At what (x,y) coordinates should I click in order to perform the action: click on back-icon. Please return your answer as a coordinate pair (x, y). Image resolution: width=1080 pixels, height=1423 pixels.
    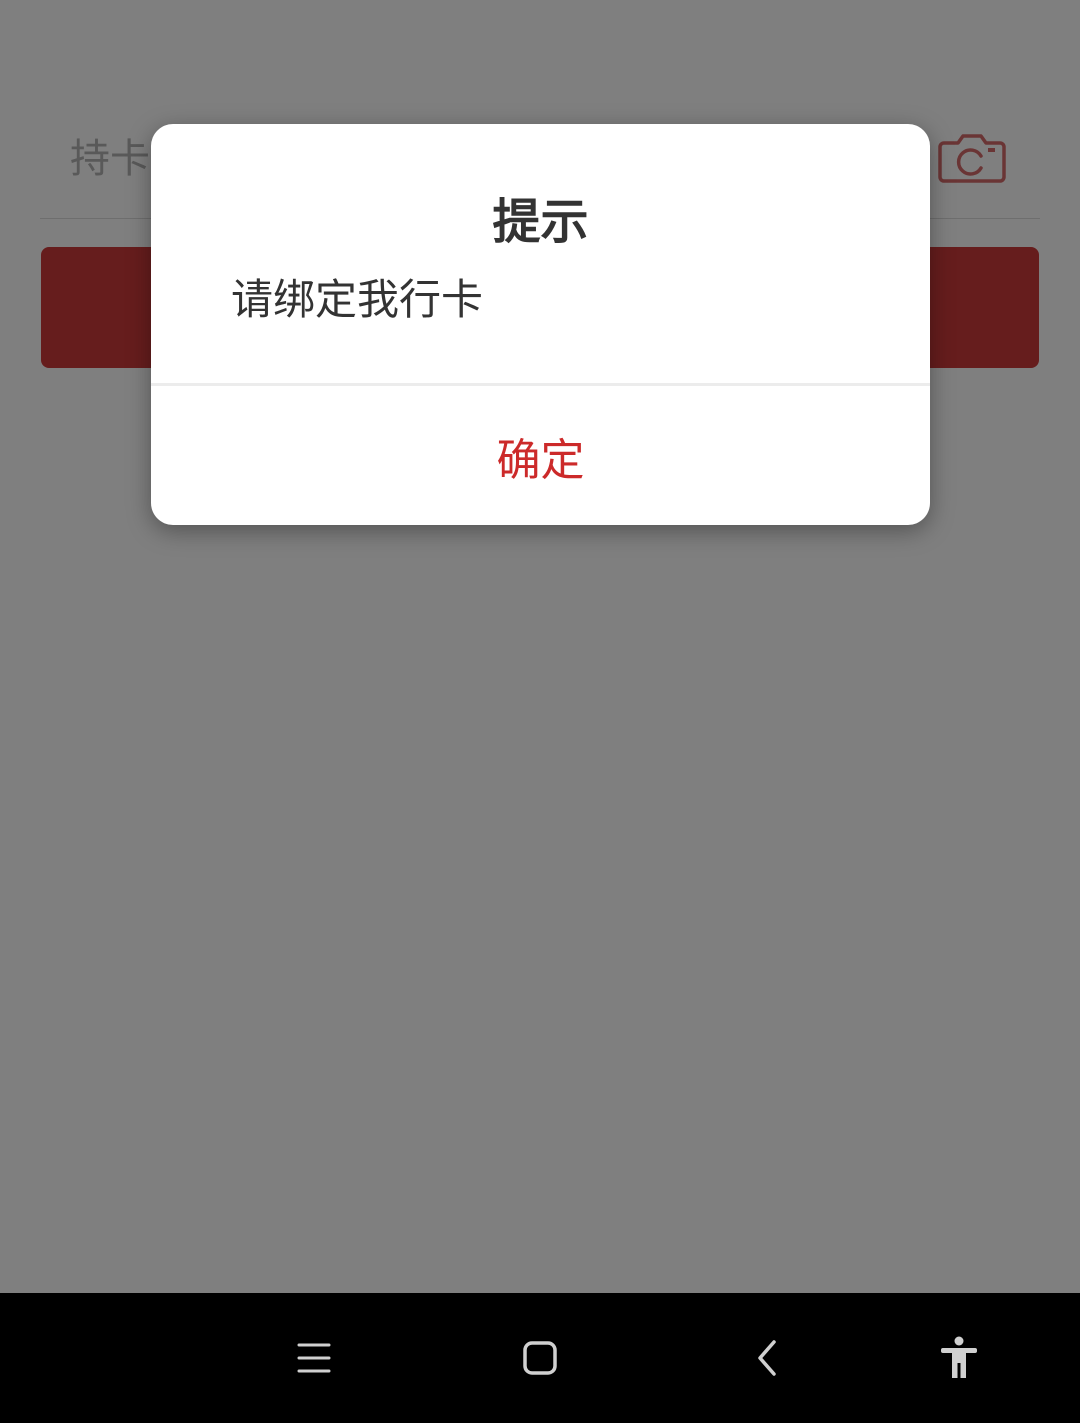
    Looking at the image, I should click on (767, 1358).